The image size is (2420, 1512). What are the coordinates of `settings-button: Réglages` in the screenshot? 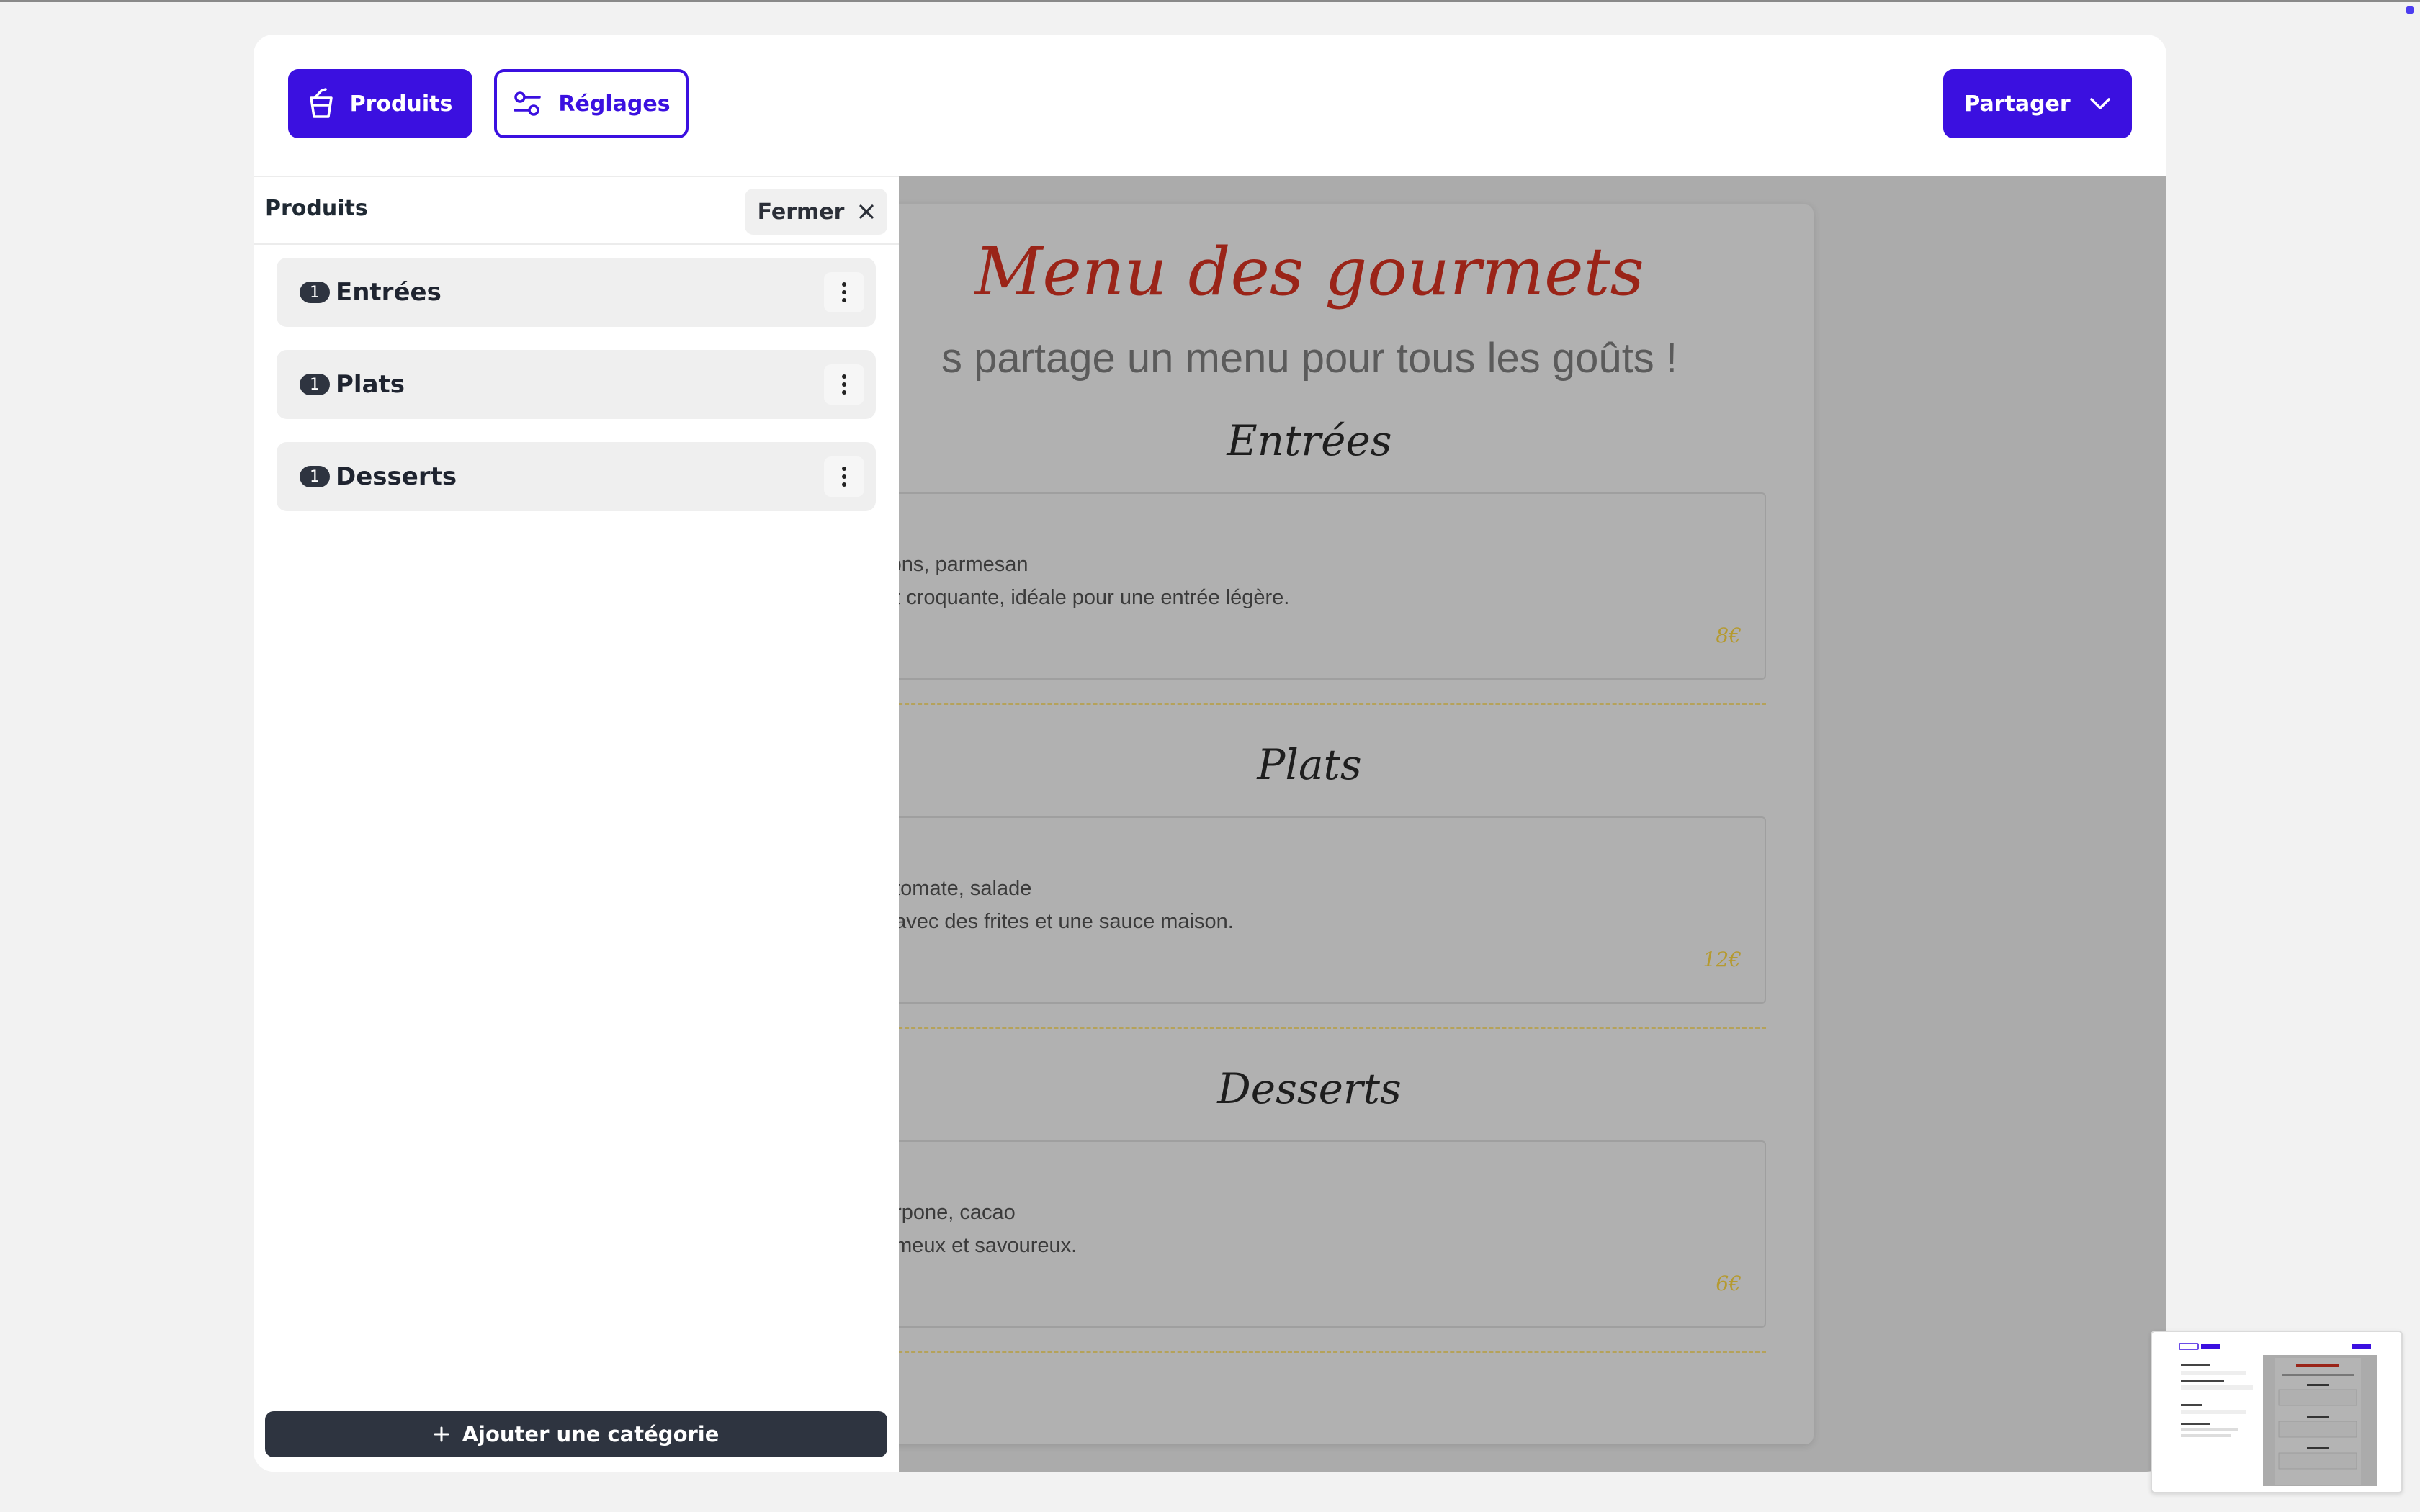 It's located at (591, 103).